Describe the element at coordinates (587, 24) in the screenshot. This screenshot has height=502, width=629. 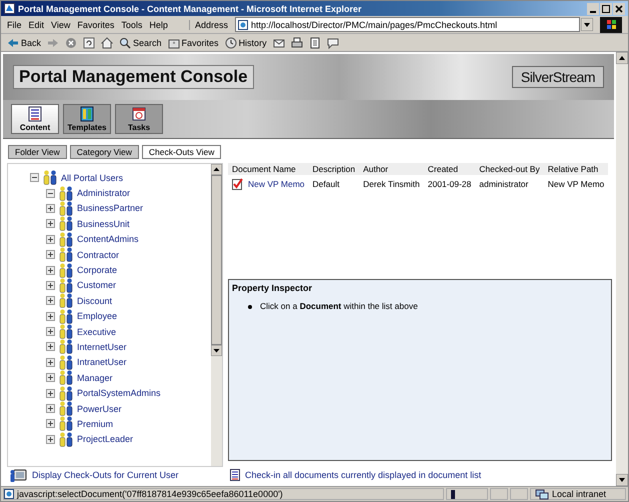
I see `dropdown-icon` at that location.